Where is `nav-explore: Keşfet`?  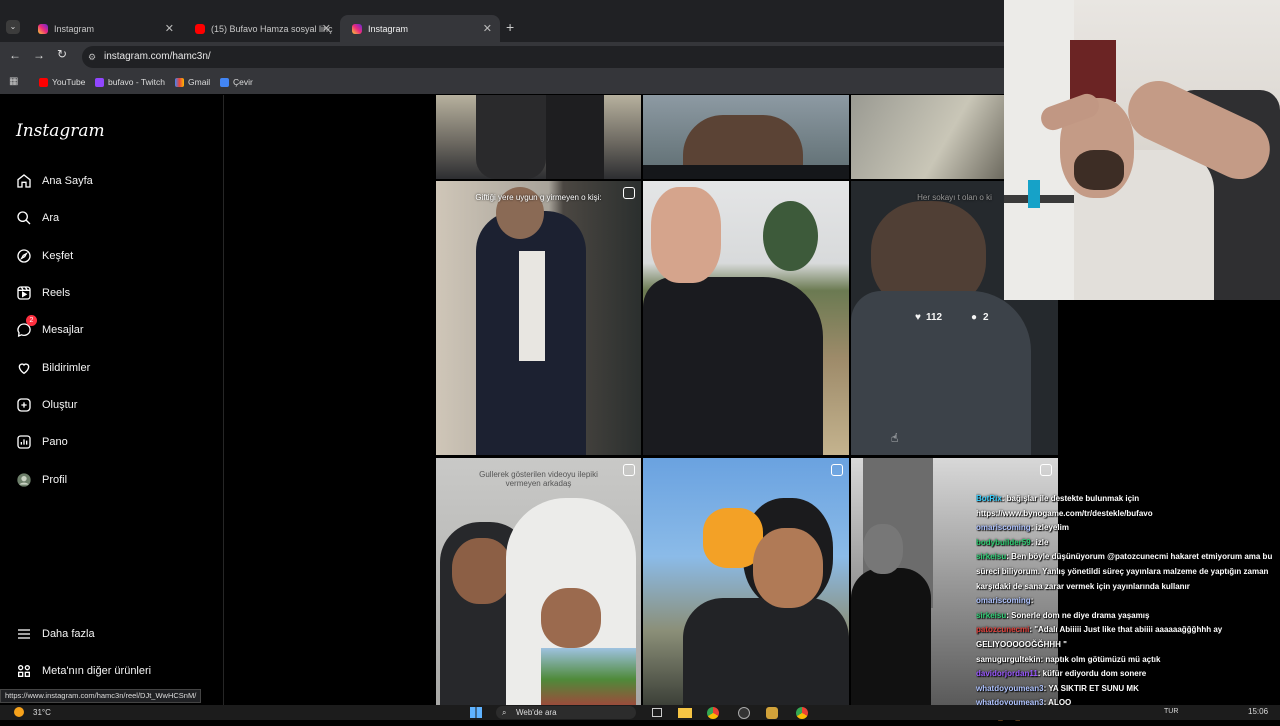
nav-explore: Keşfet is located at coordinates (44, 256).